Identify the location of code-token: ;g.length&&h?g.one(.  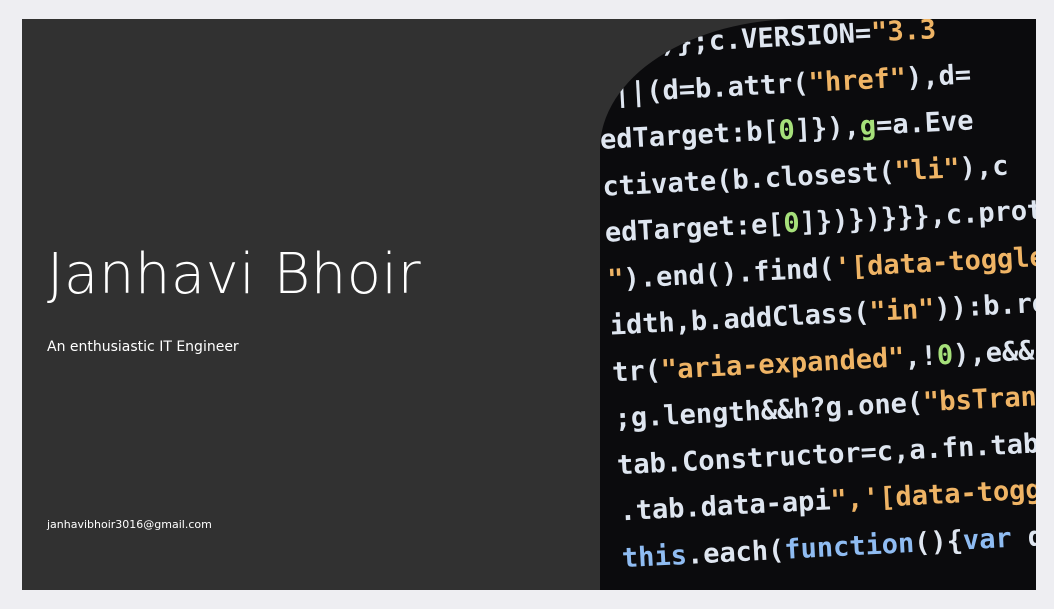
(768, 411).